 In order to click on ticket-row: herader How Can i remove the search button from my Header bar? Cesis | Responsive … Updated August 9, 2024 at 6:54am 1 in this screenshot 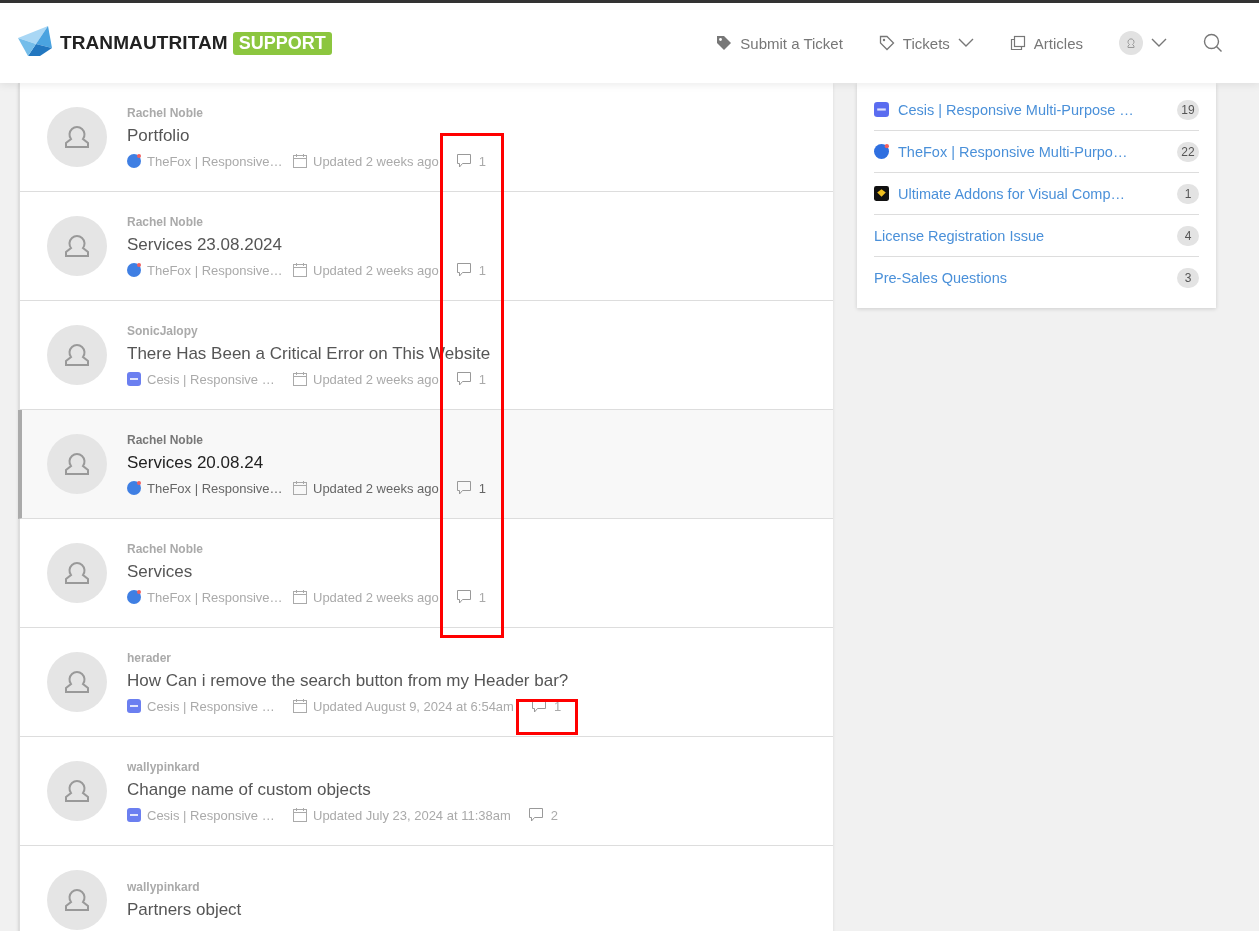, I will do `click(425, 682)`.